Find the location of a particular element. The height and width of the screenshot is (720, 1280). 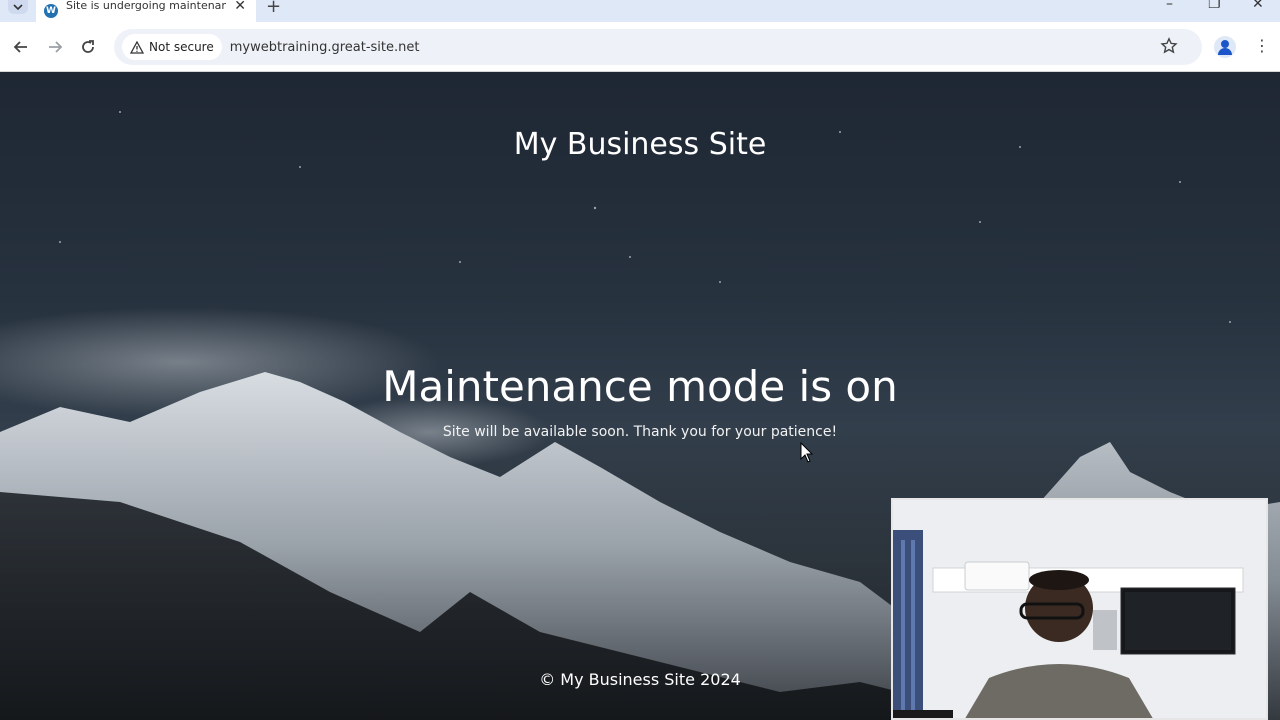

profile-avatar-icon is located at coordinates (1225, 47).